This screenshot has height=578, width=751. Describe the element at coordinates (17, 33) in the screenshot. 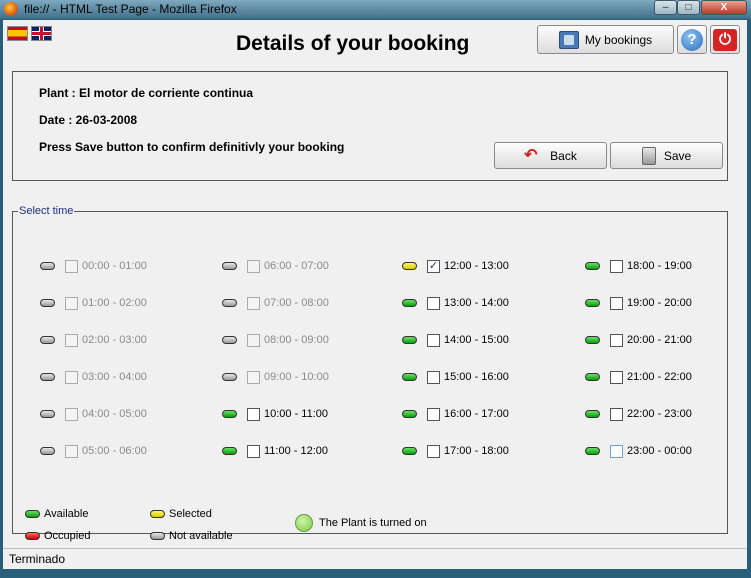

I see `spain-flag-icon` at that location.